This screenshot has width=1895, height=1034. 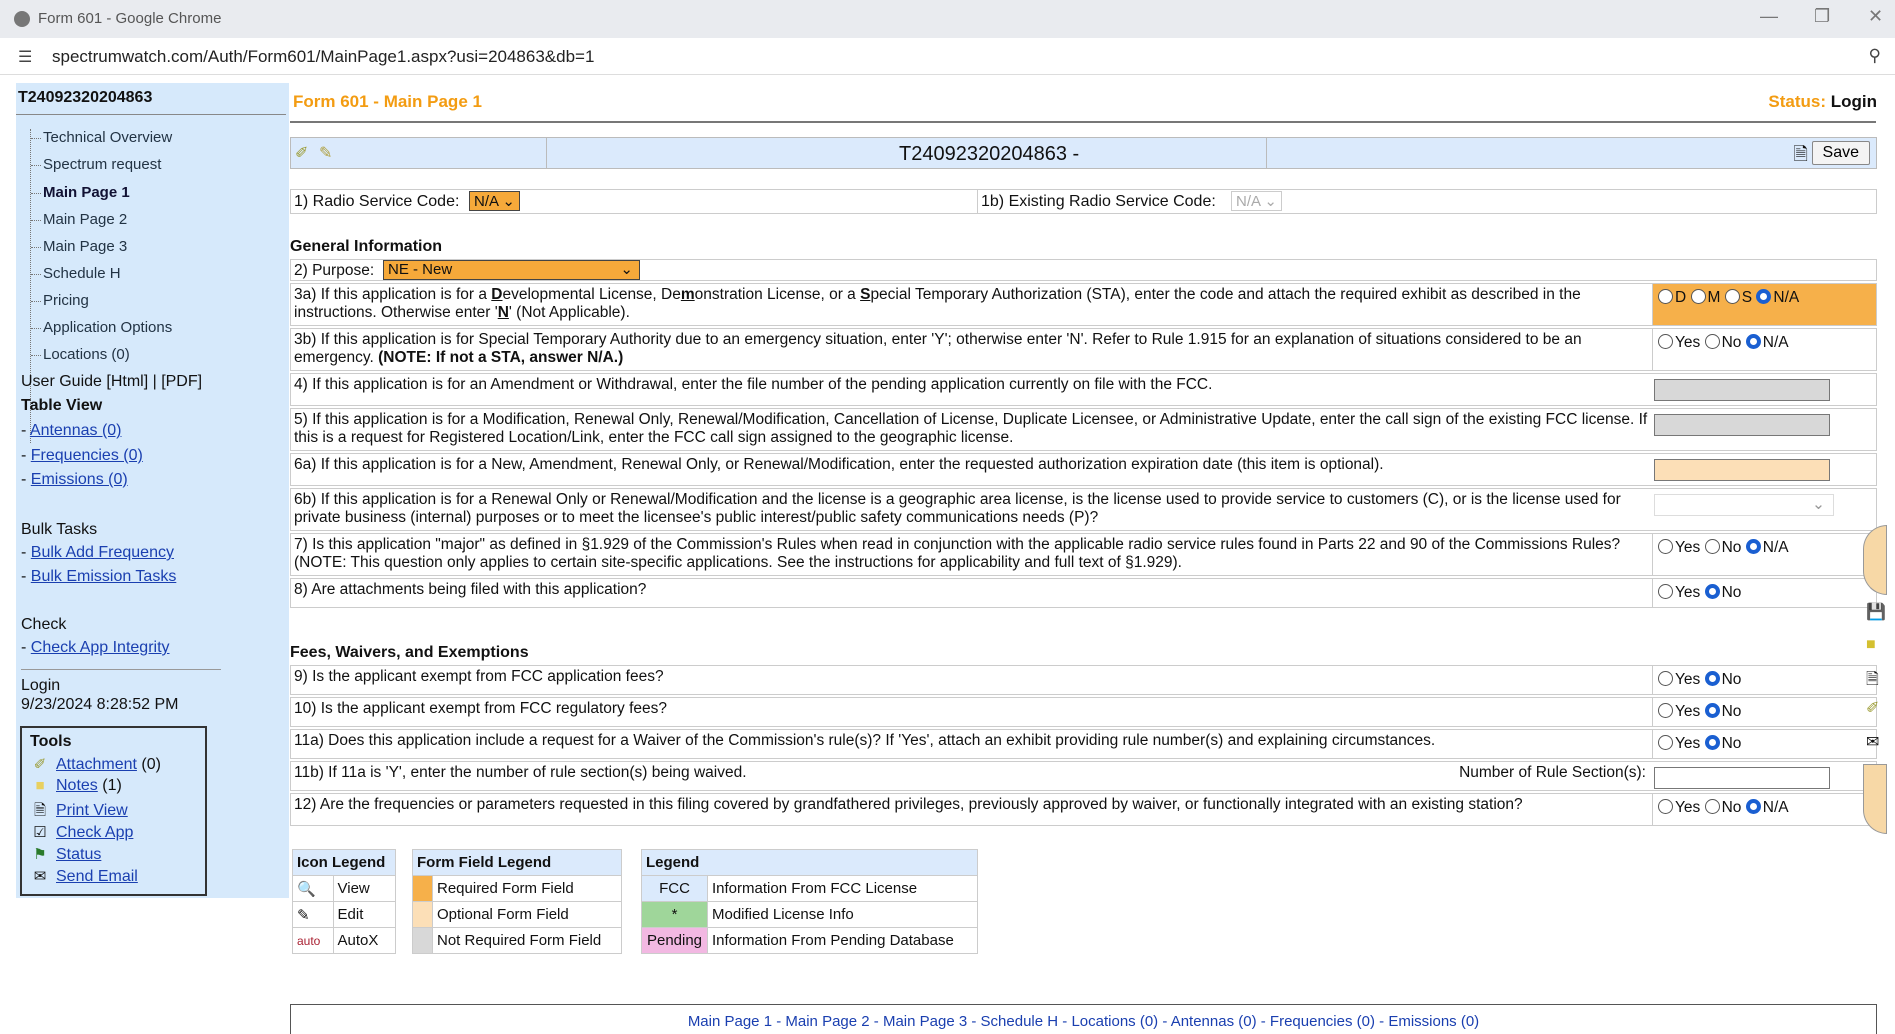 I want to click on existing-service-select: N/A ⌄, so click(x=1256, y=201).